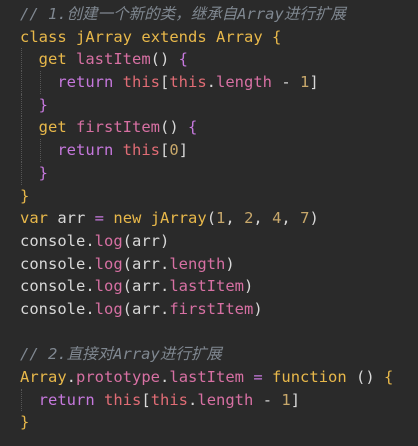 This screenshot has height=446, width=418. Describe the element at coordinates (174, 36) in the screenshot. I see `code-token: extends` at that location.